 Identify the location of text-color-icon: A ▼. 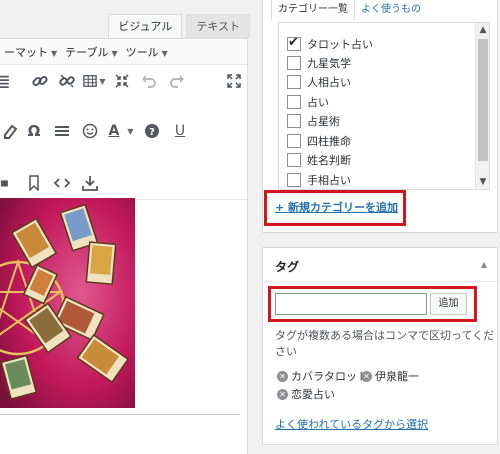
(121, 131).